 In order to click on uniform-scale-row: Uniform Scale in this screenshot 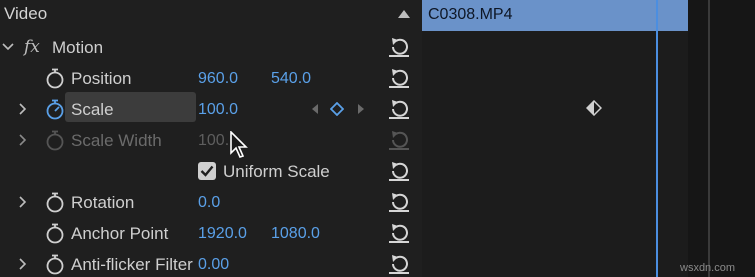, I will do `click(211, 171)`.